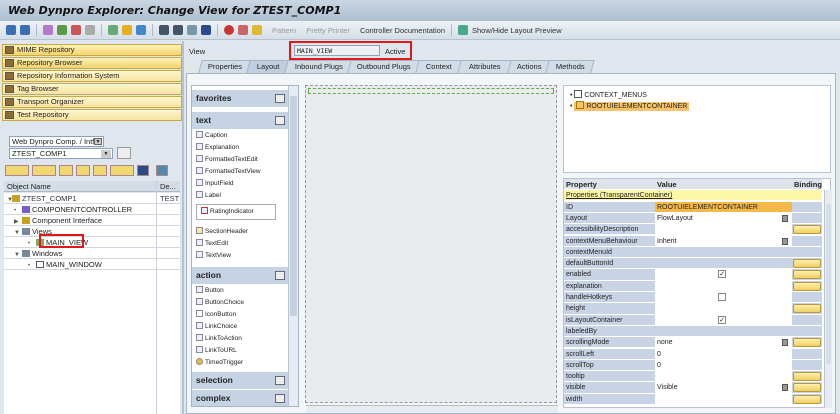 The height and width of the screenshot is (414, 840). Describe the element at coordinates (106, 154) in the screenshot. I see `chevron-down-icon: ▼` at that location.